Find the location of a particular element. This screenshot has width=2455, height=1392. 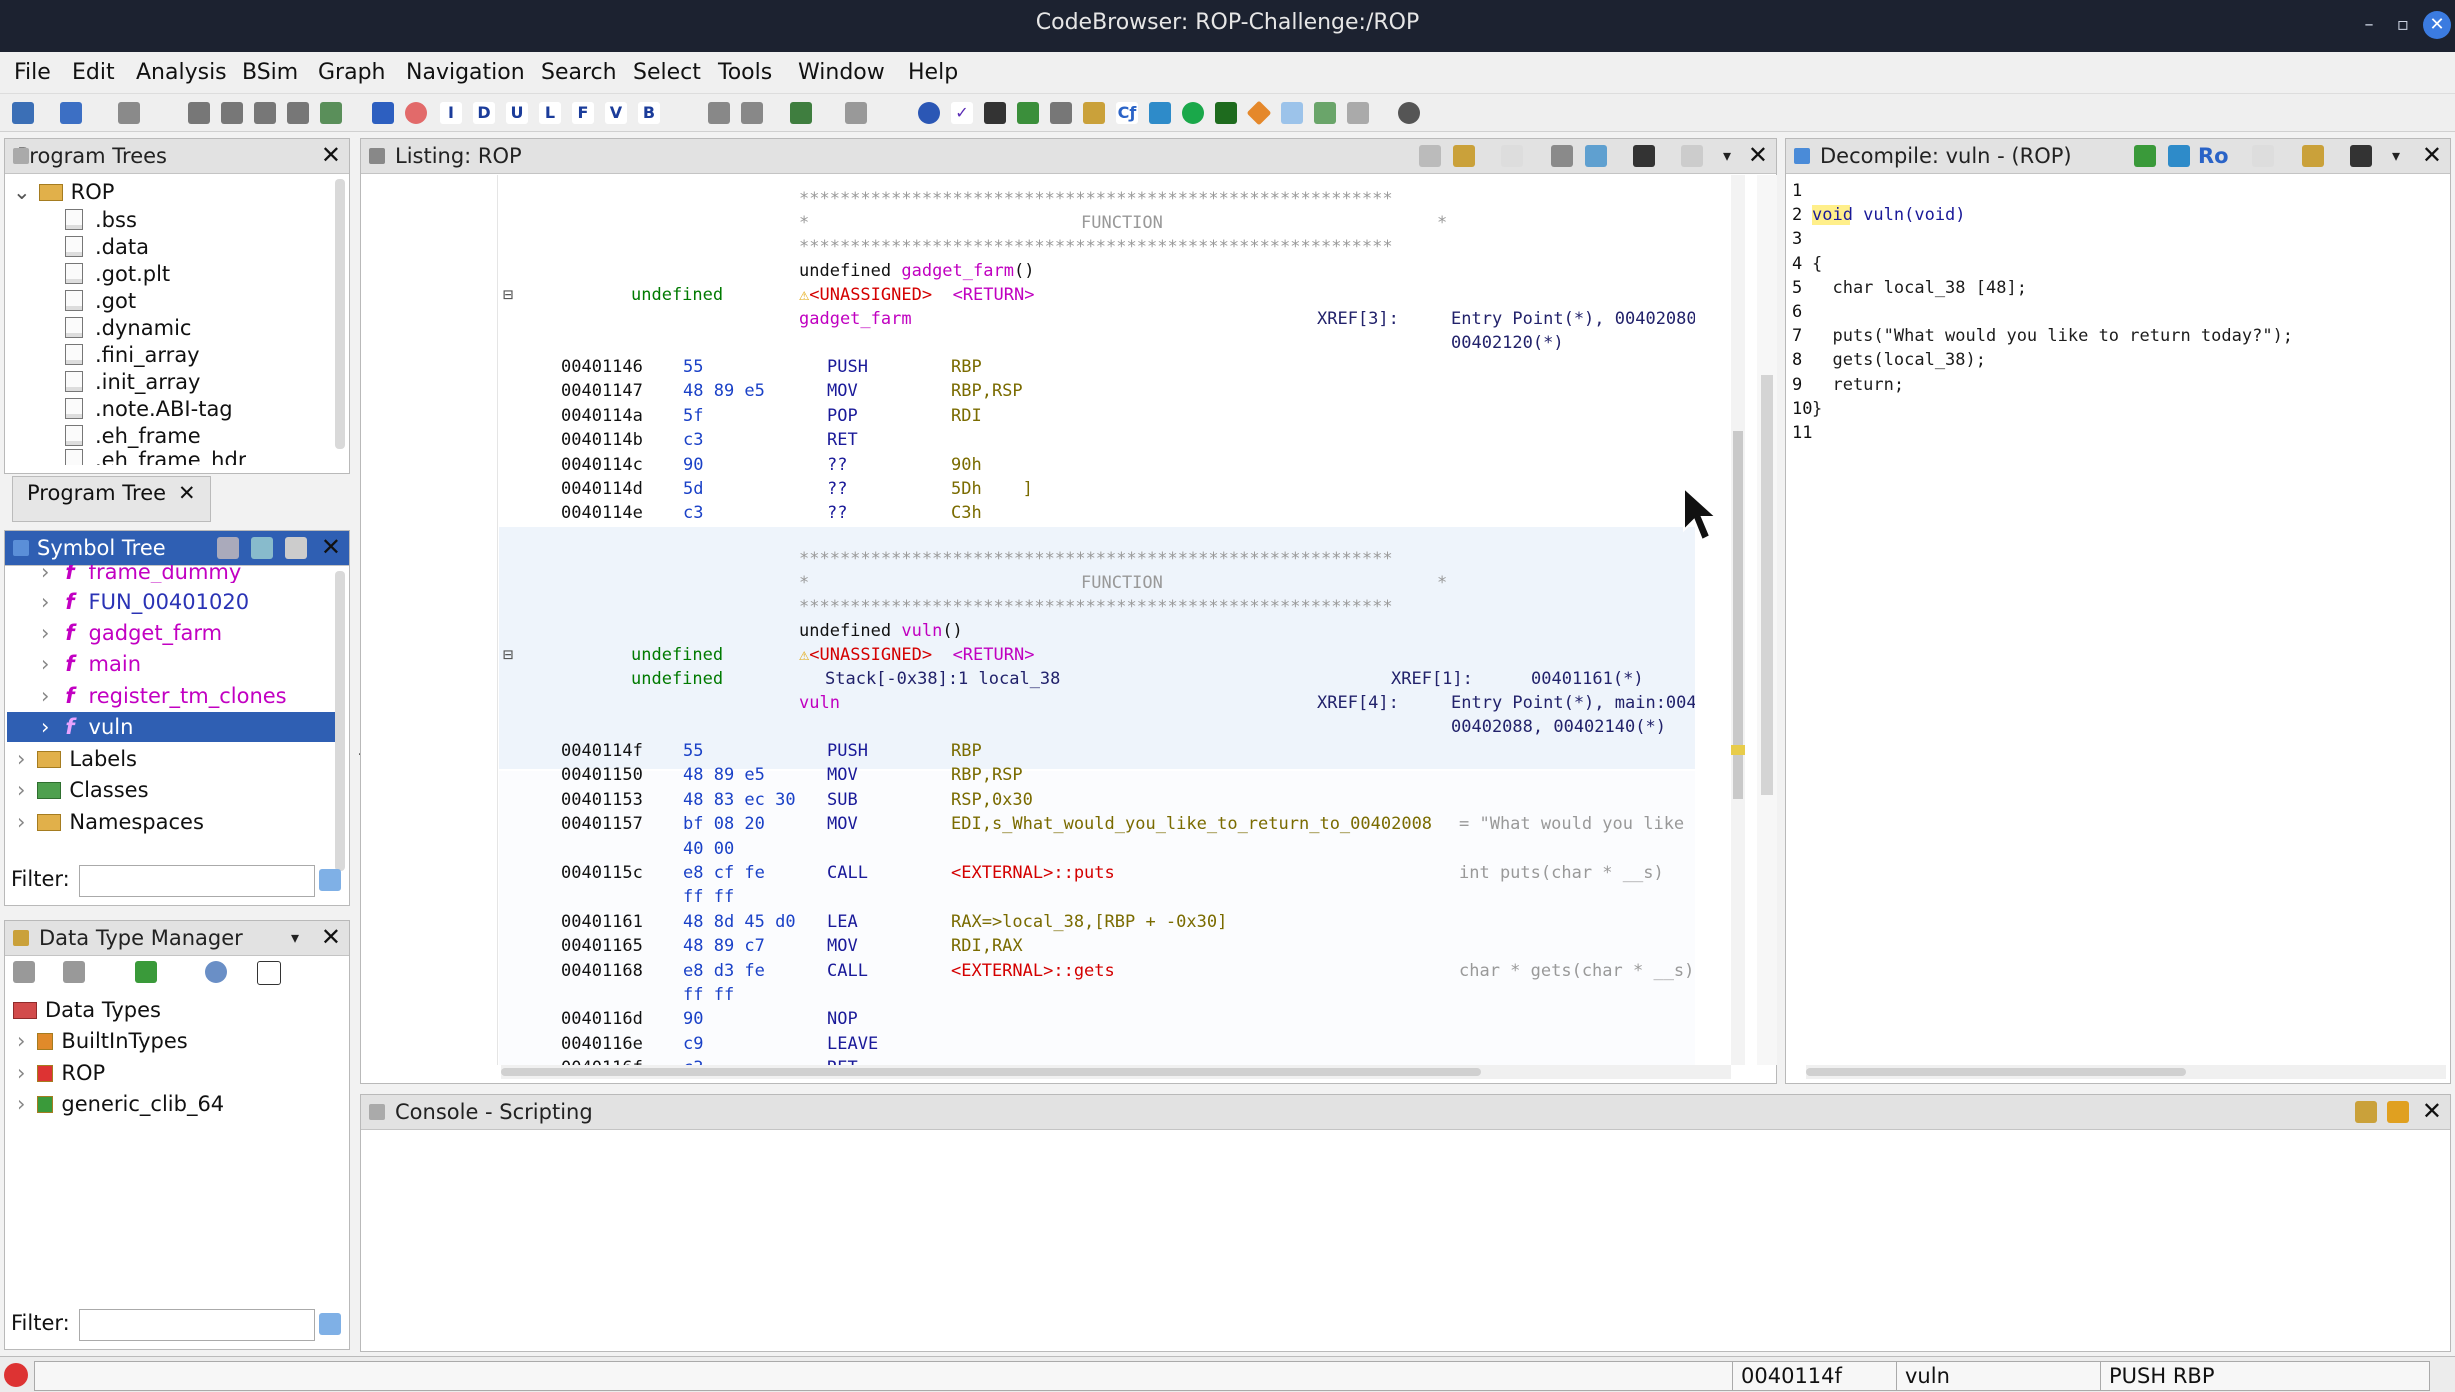

nav-func-icon is located at coordinates (331, 113).